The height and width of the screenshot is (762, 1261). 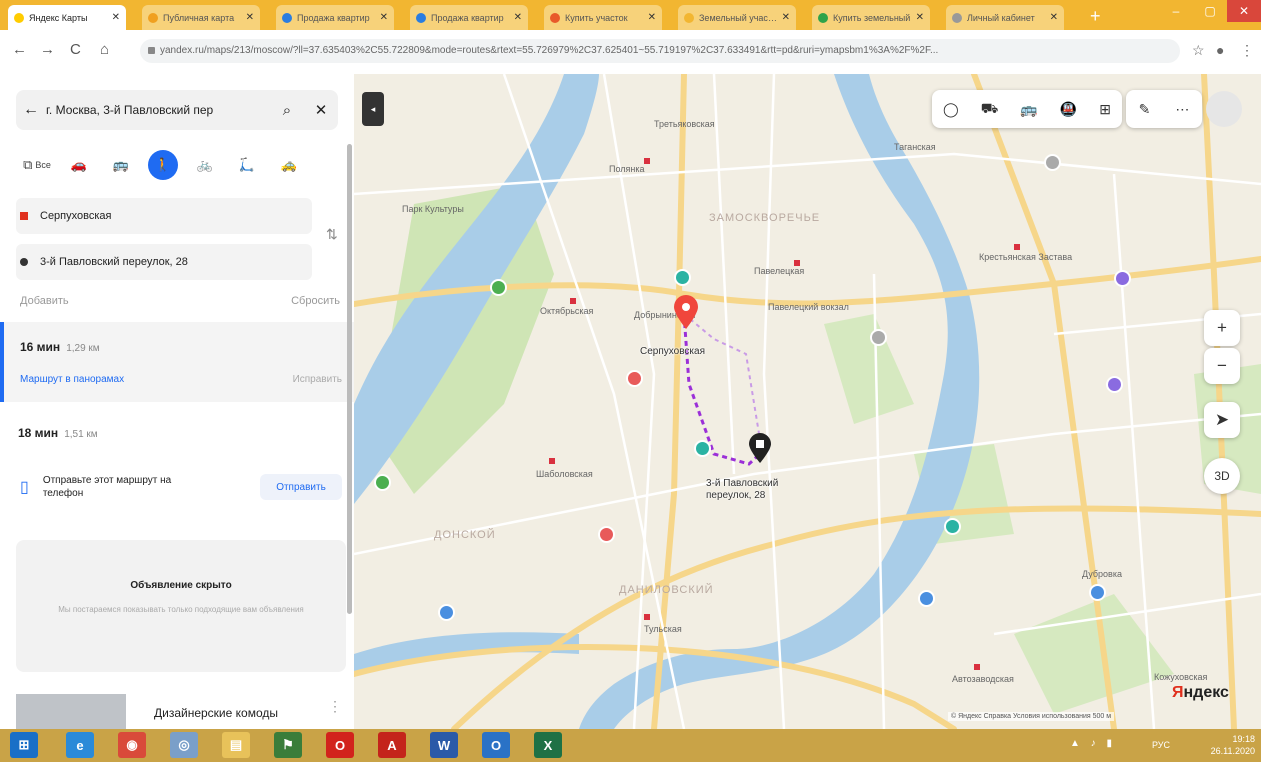 What do you see at coordinates (19, 49) in the screenshot?
I see `back-button: ←` at bounding box center [19, 49].